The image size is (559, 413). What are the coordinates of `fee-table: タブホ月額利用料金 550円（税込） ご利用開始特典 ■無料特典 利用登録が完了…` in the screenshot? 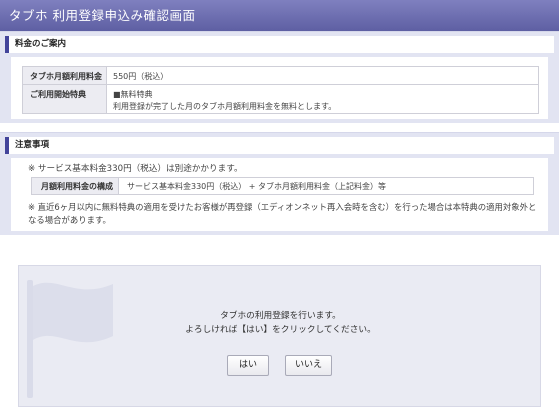 It's located at (280, 90).